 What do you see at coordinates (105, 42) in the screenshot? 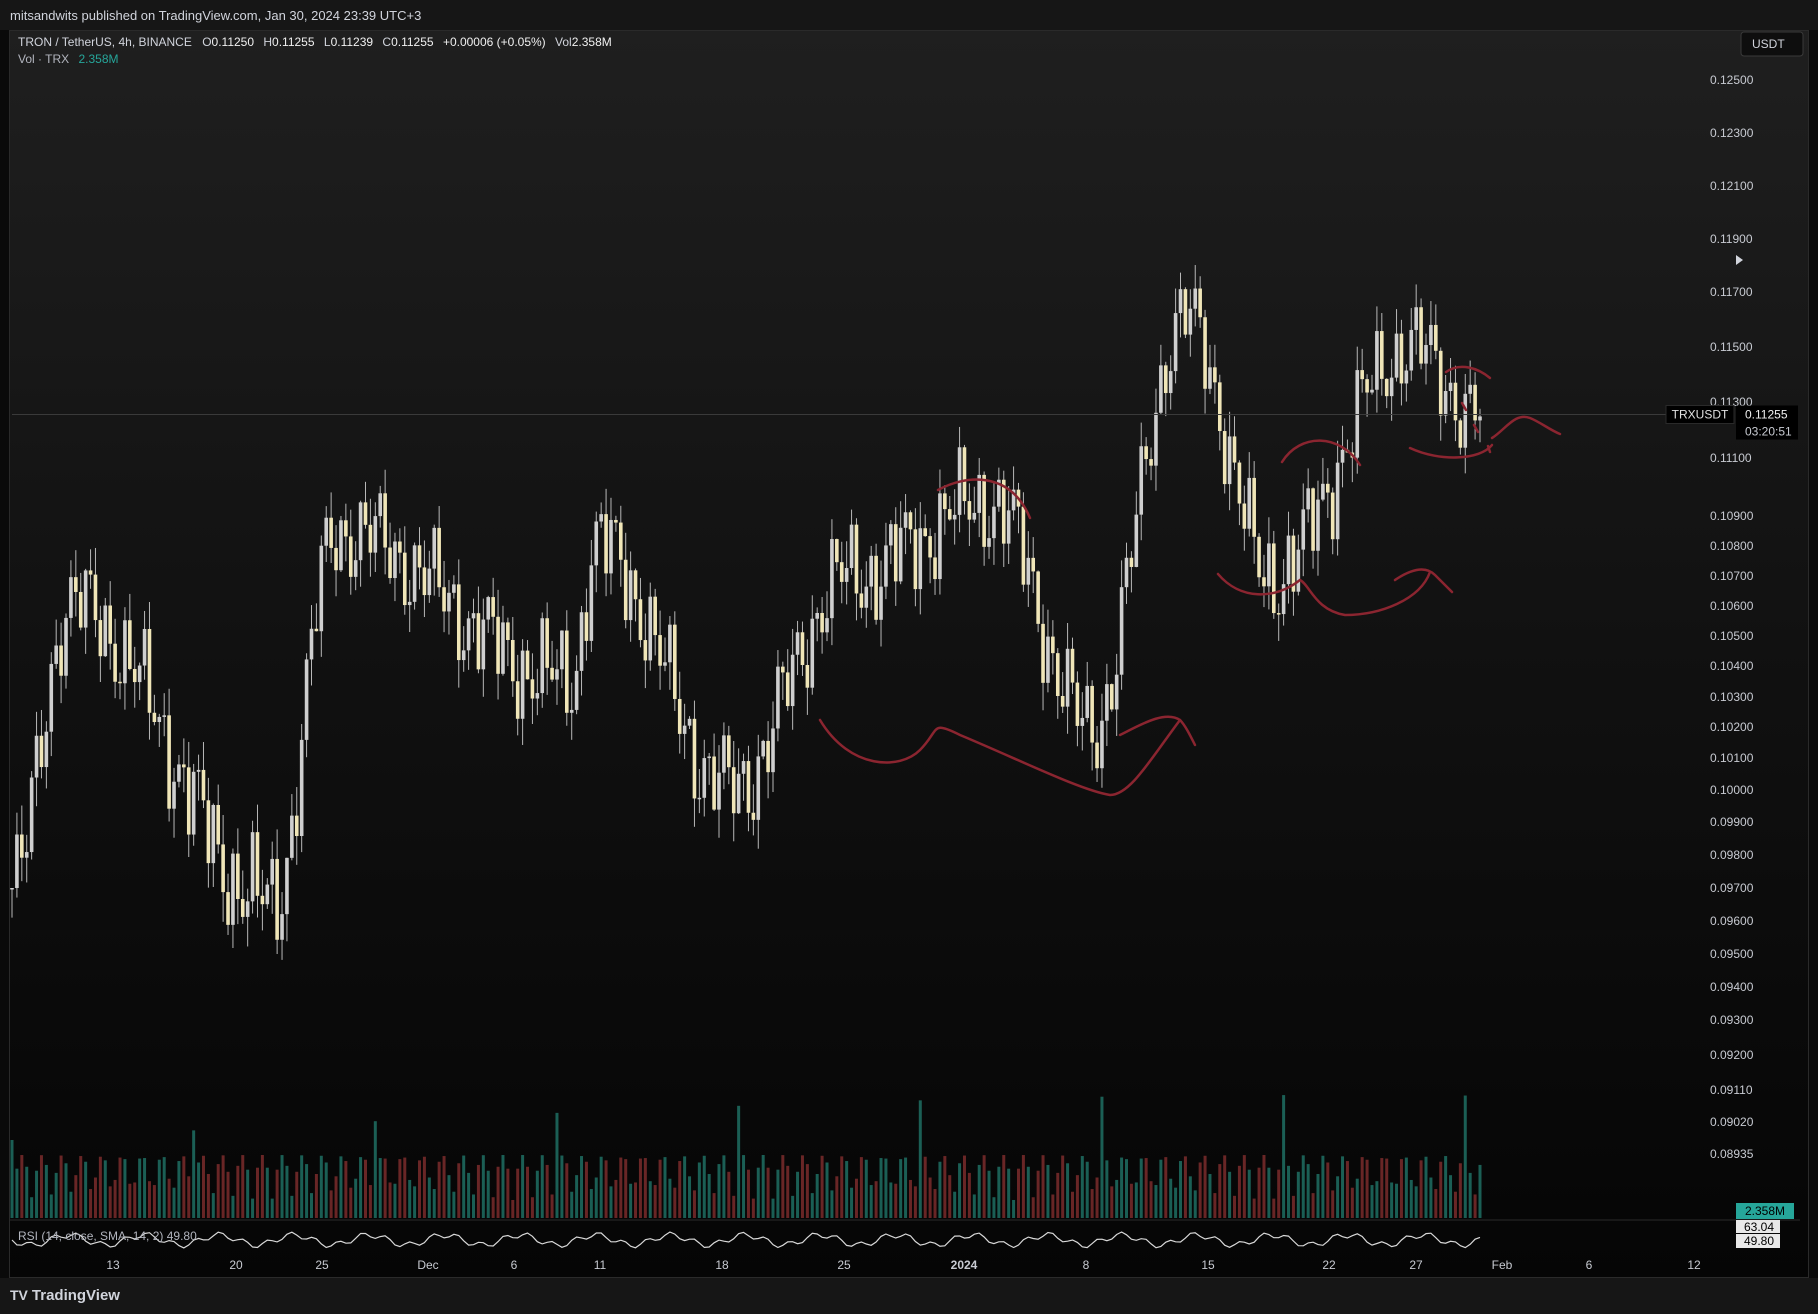
I see `legend-symbol: TRON / TetherUS, 4h, BINANCE` at bounding box center [105, 42].